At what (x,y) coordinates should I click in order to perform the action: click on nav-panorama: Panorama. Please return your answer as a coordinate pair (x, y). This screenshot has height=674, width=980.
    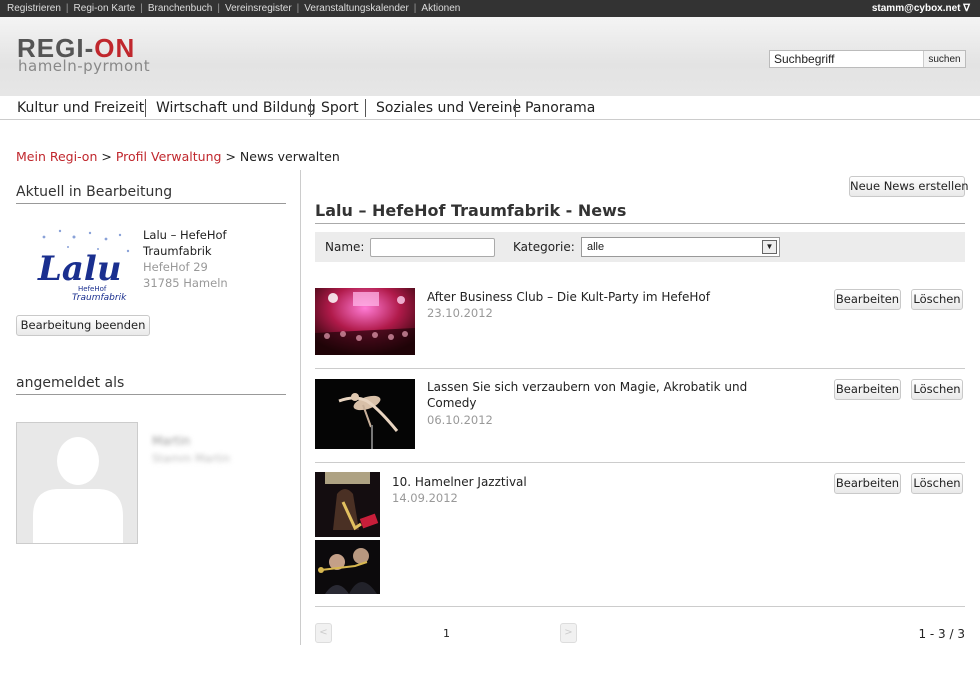
    Looking at the image, I should click on (560, 108).